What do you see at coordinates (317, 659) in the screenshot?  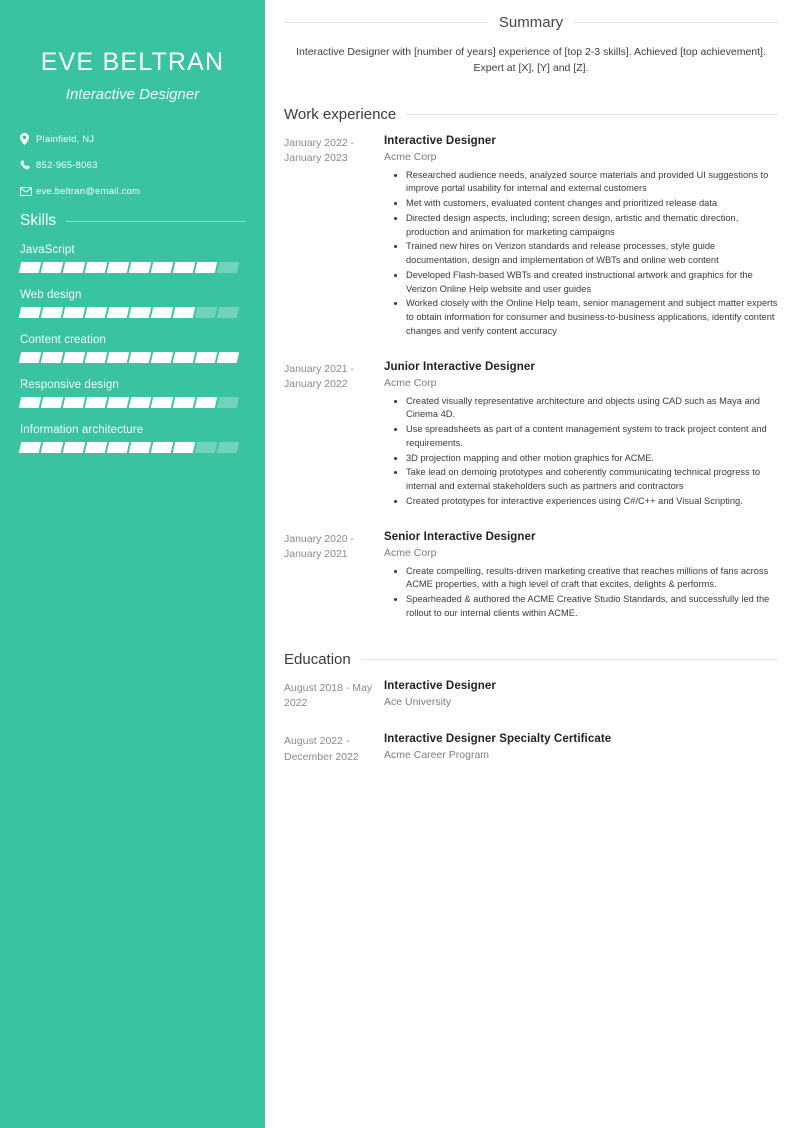 I see `education-heading-label: Education` at bounding box center [317, 659].